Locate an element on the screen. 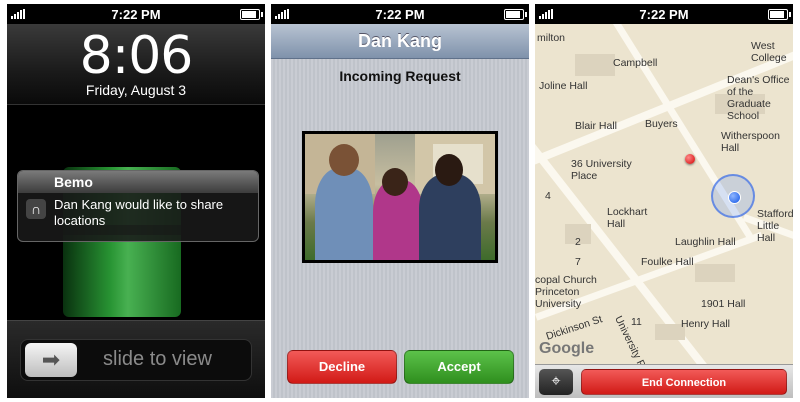  map-label-number-11: 11 is located at coordinates (636, 322).